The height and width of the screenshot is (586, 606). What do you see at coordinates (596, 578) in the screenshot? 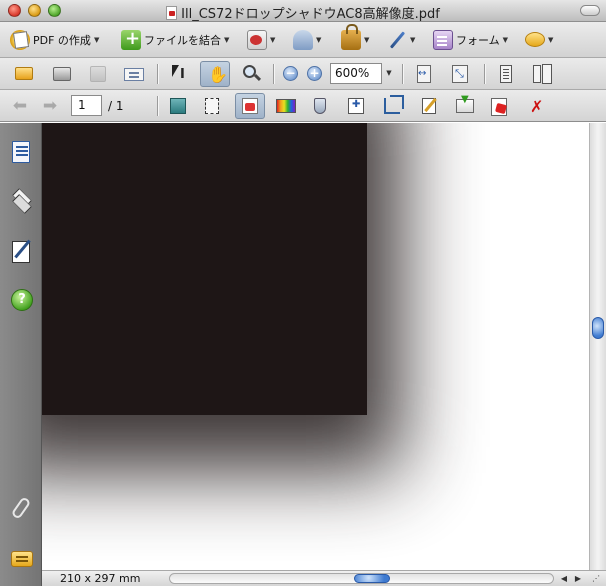
I see `resize-grip-icon: ⋰` at bounding box center [596, 578].